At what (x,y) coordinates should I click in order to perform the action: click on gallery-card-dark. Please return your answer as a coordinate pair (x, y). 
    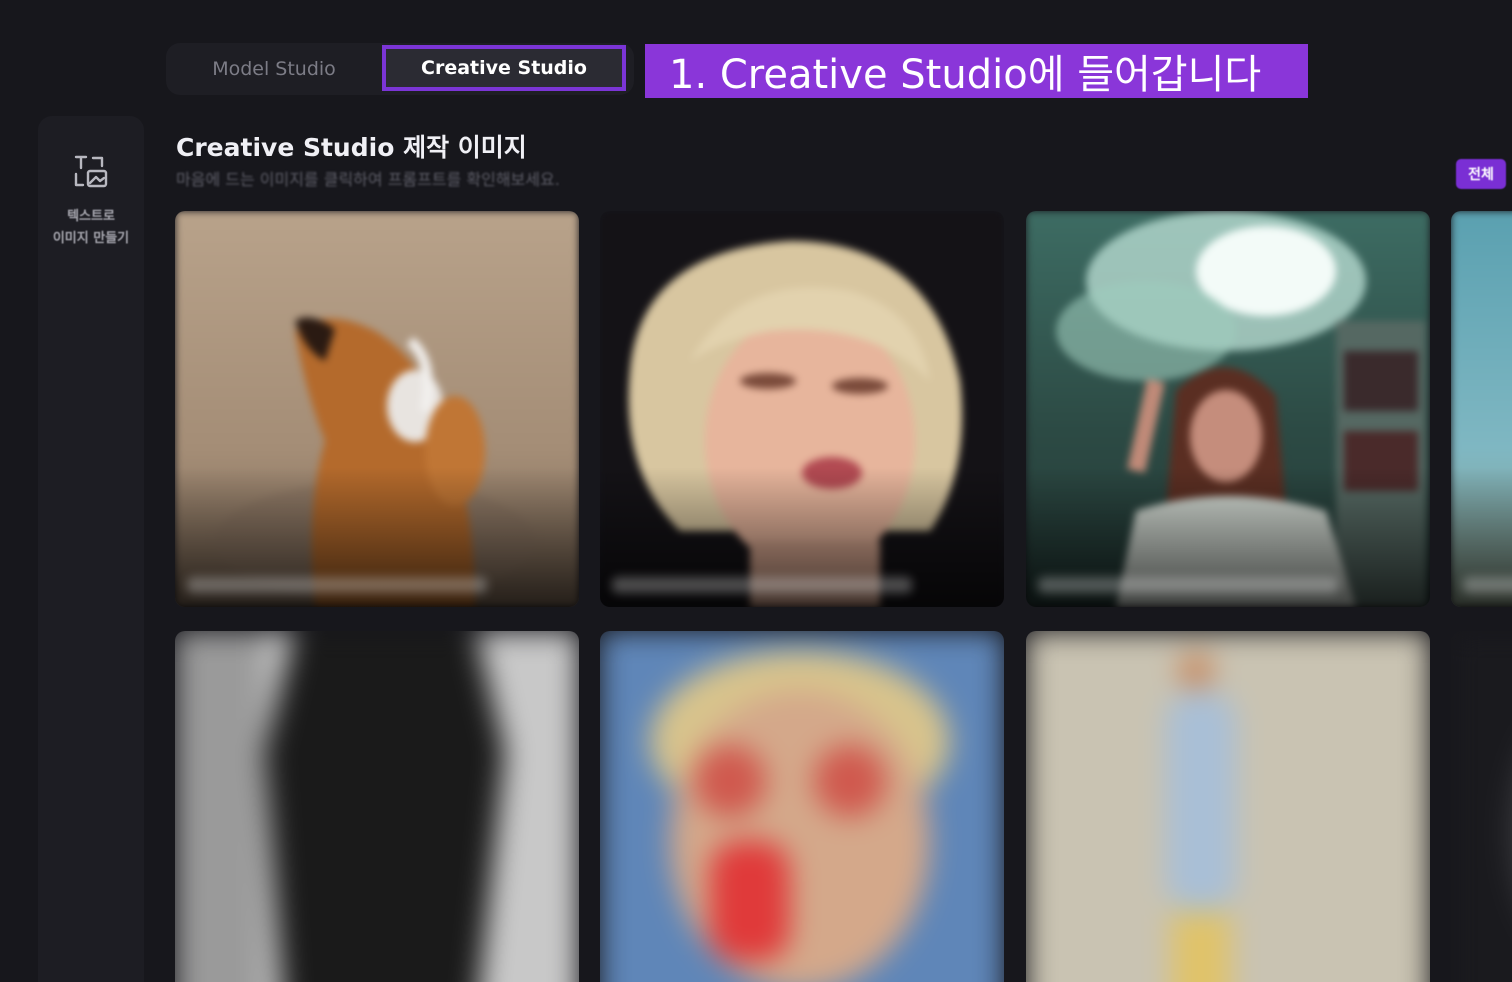
    Looking at the image, I should click on (1481, 806).